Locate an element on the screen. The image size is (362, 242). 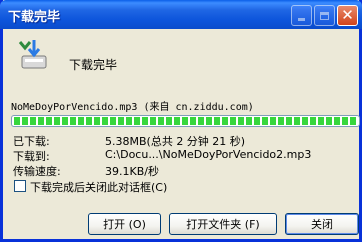
speed-row: 传输速度: 39.1KB/秒 is located at coordinates (86, 171).